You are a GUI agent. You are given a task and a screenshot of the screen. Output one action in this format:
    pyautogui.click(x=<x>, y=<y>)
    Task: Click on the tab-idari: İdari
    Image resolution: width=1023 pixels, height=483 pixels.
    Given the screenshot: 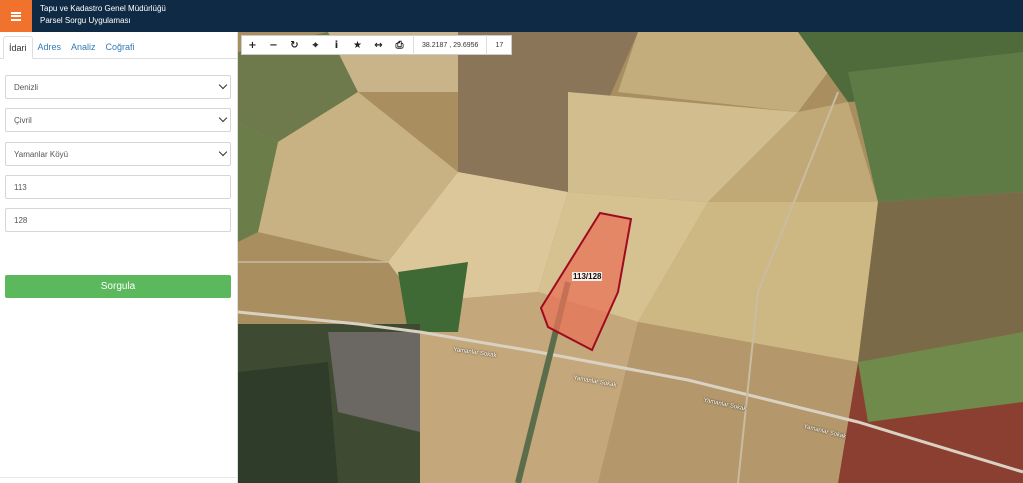 What is the action you would take?
    pyautogui.click(x=18, y=47)
    